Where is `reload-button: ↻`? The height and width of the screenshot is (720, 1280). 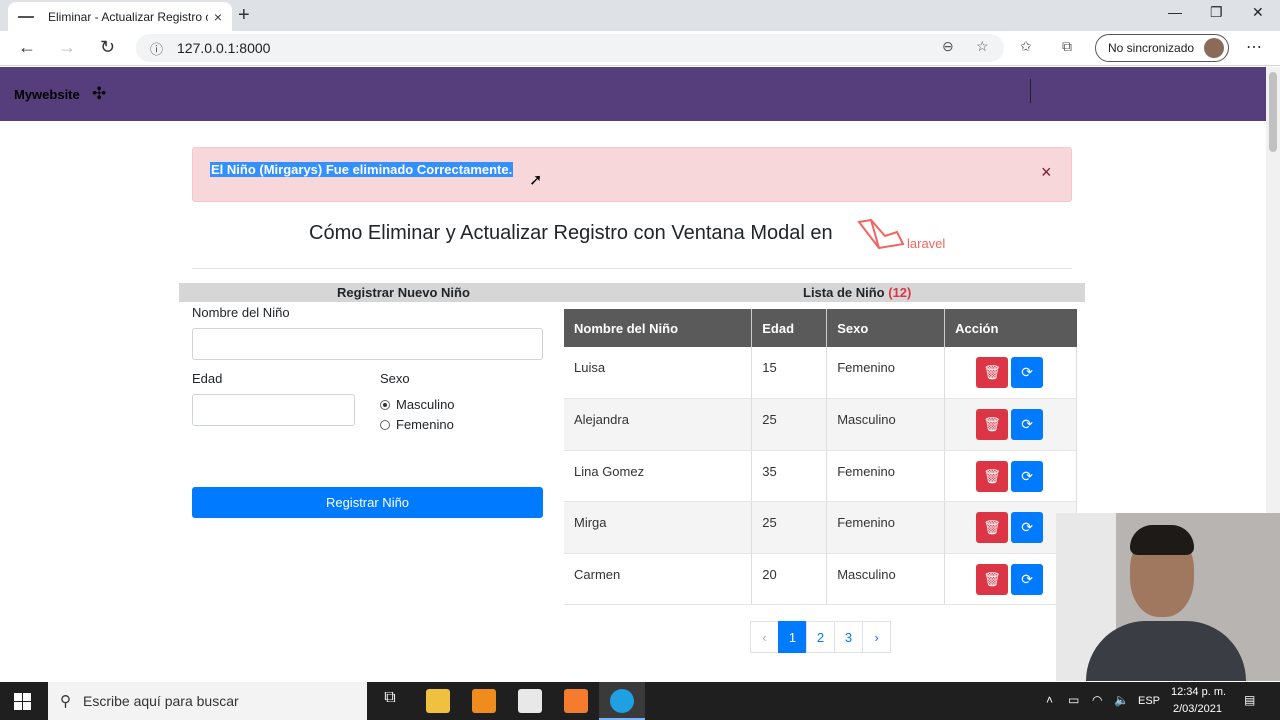 reload-button: ↻ is located at coordinates (107, 47).